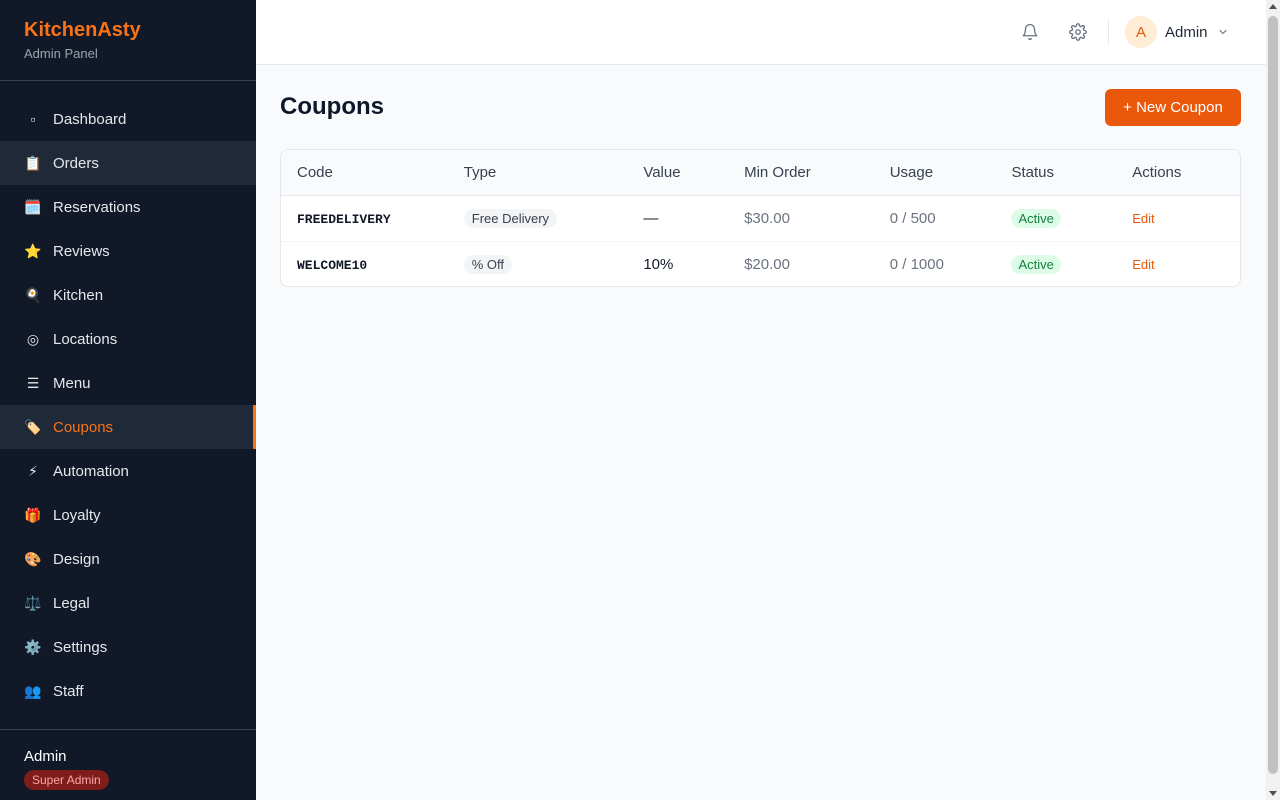 The width and height of the screenshot is (1280, 800). I want to click on min-order-value: $30.00, so click(767, 218).